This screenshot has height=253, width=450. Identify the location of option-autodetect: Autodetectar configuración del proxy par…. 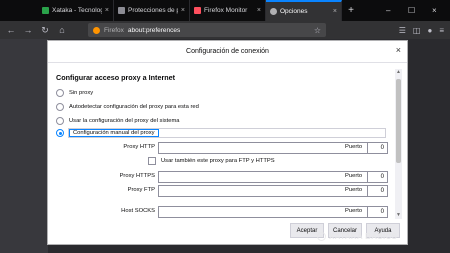
(127, 107).